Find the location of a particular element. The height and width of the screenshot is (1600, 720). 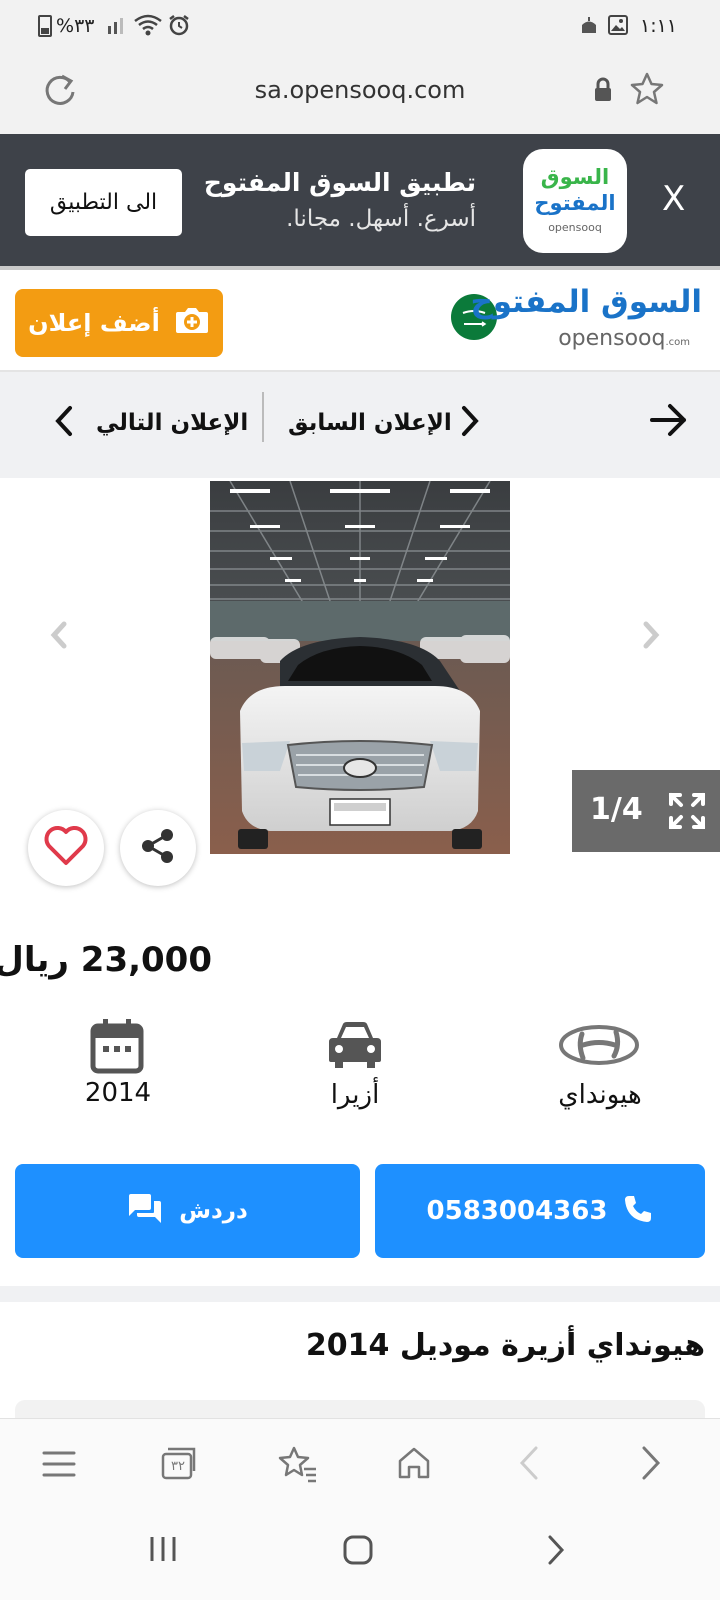

logo-latin: opensooq is located at coordinates (575, 227).